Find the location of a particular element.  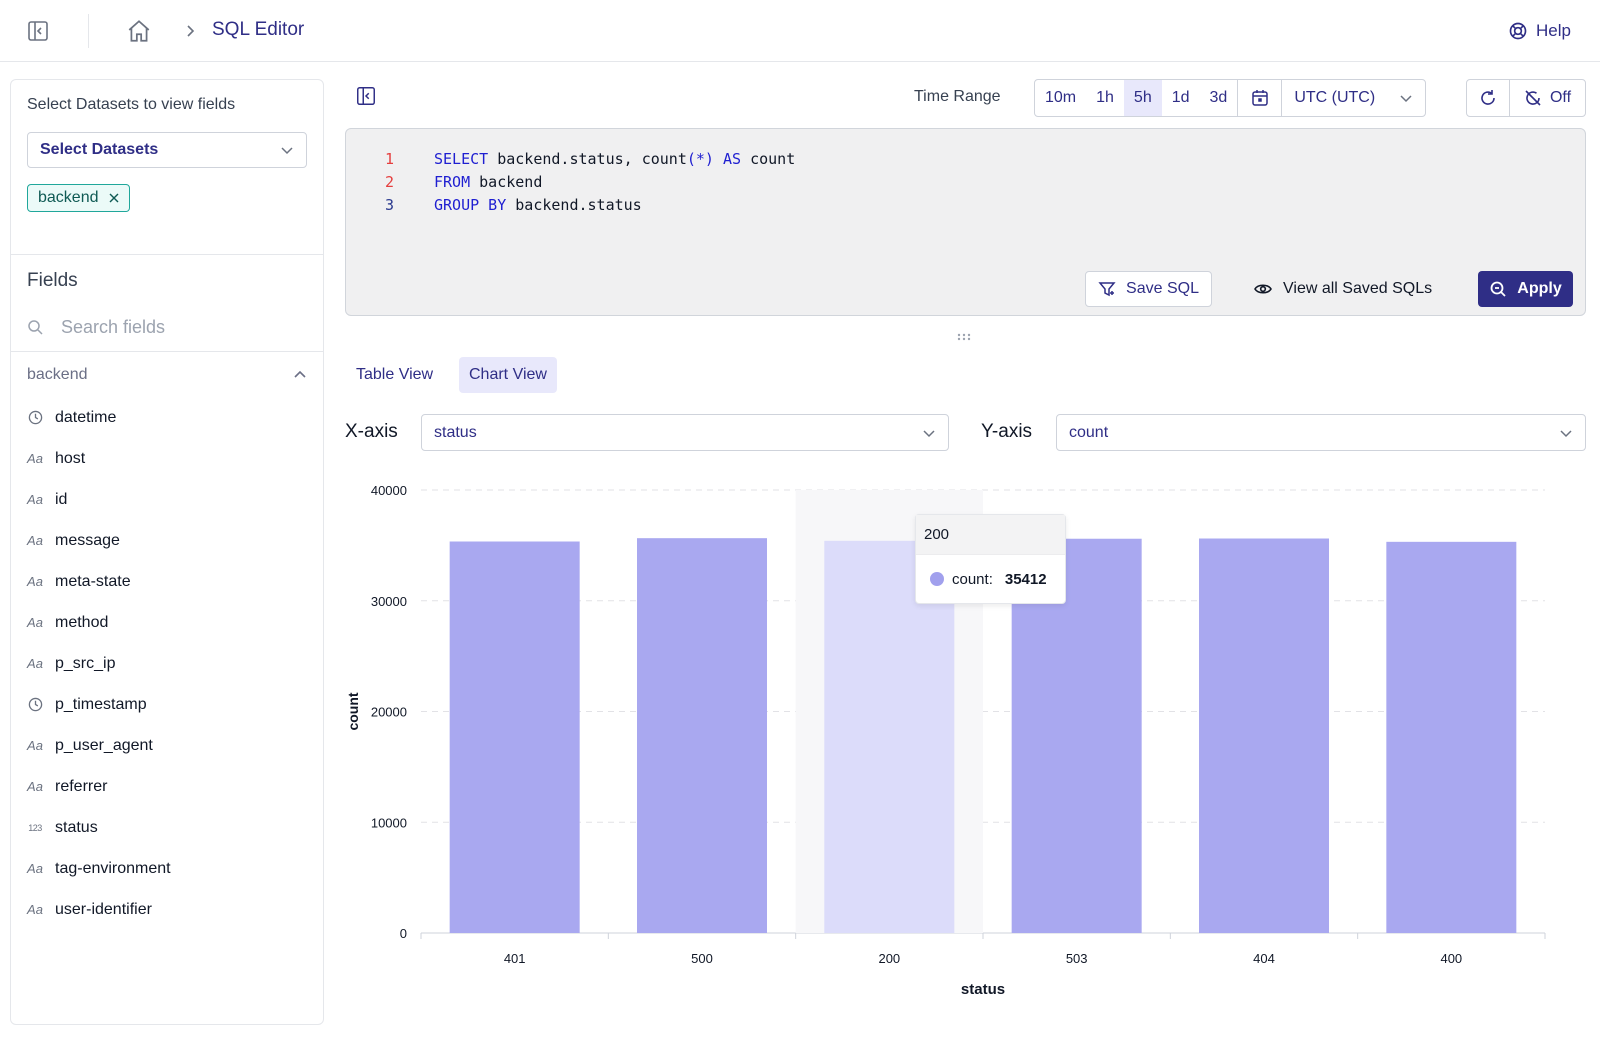

field-name: message is located at coordinates (87, 540).